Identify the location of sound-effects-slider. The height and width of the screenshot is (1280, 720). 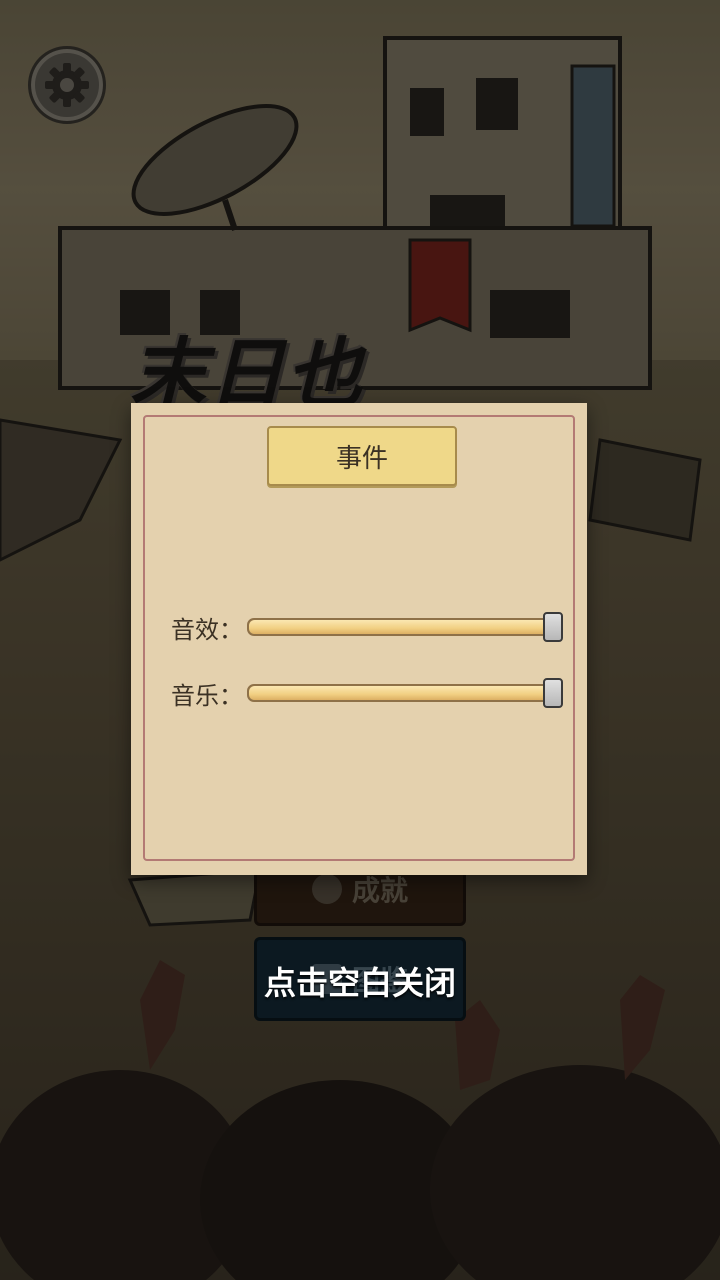
(405, 627).